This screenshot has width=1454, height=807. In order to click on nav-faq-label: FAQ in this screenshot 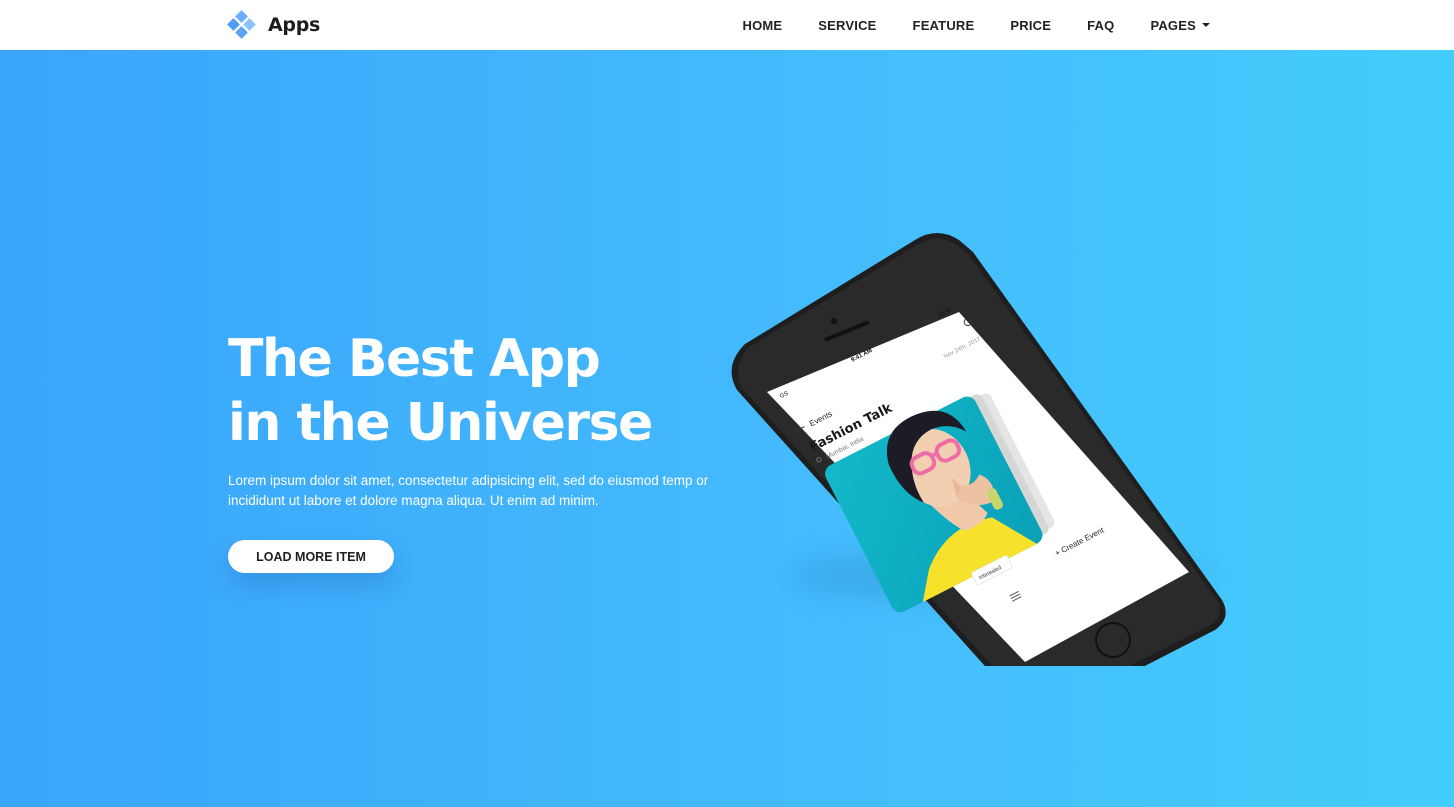, I will do `click(1101, 25)`.